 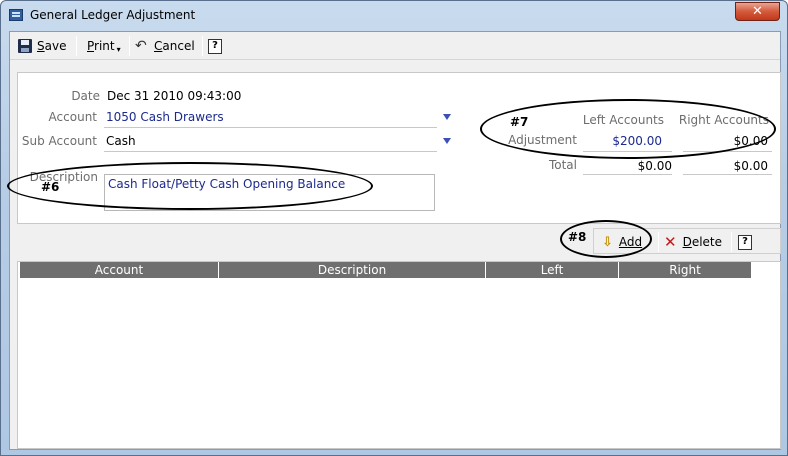 I want to click on save-label: Save, so click(x=52, y=46).